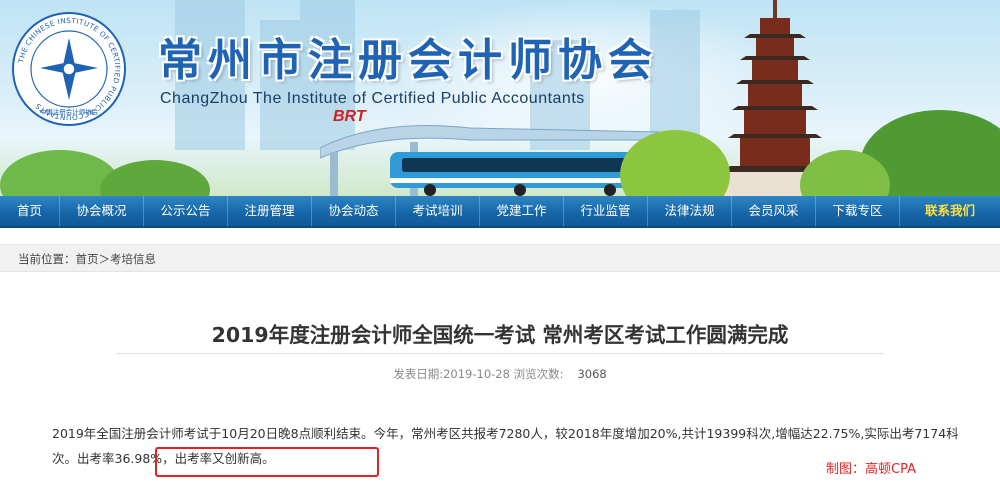 This screenshot has width=1000, height=491. Describe the element at coordinates (592, 374) in the screenshot. I see `views-count: 3068` at that location.